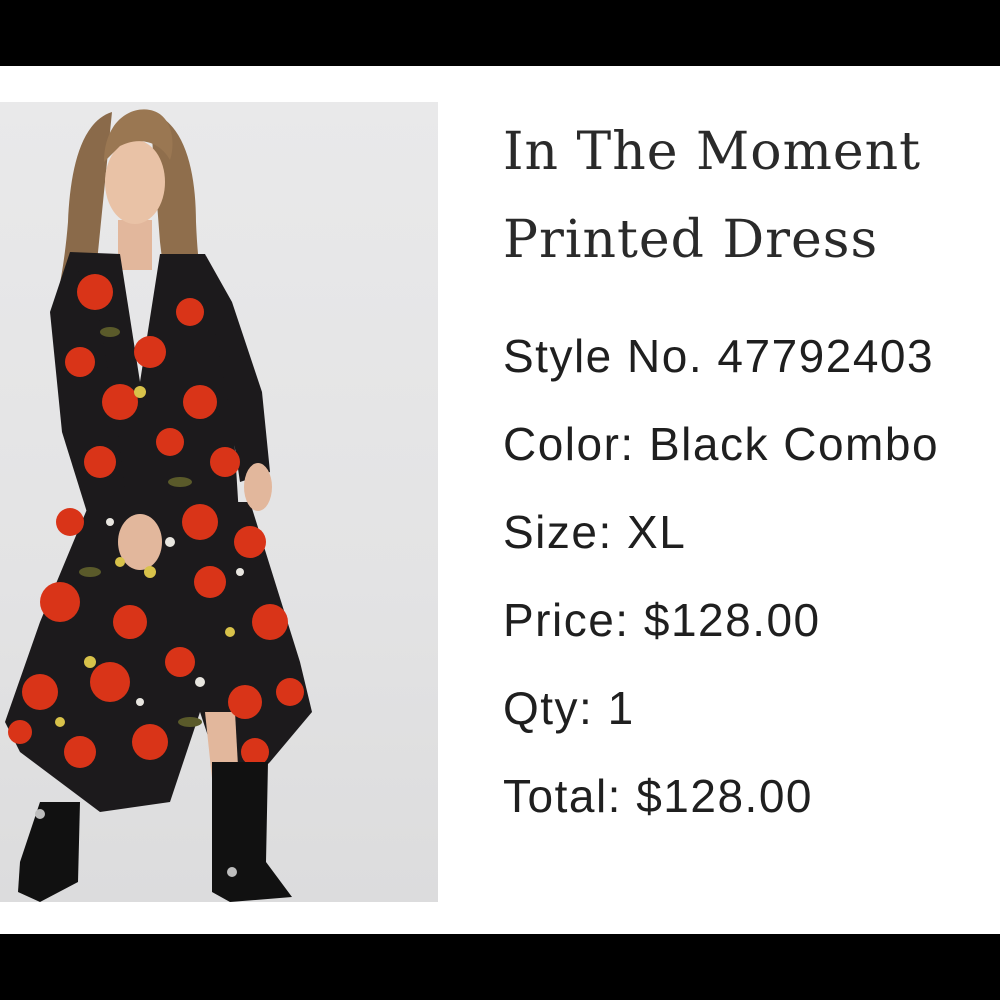  Describe the element at coordinates (500, 33) in the screenshot. I see `top-letterbox-bar` at that location.